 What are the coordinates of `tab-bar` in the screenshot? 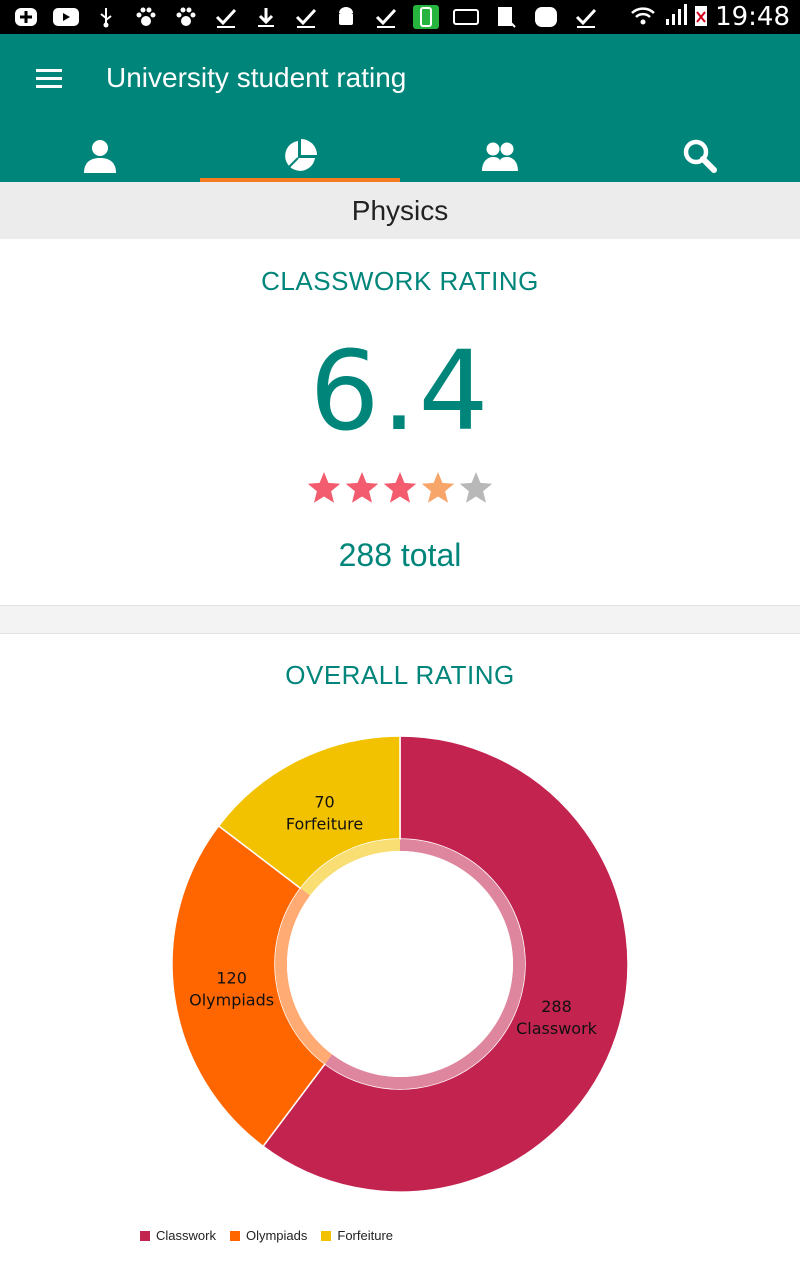 It's located at (400, 156).